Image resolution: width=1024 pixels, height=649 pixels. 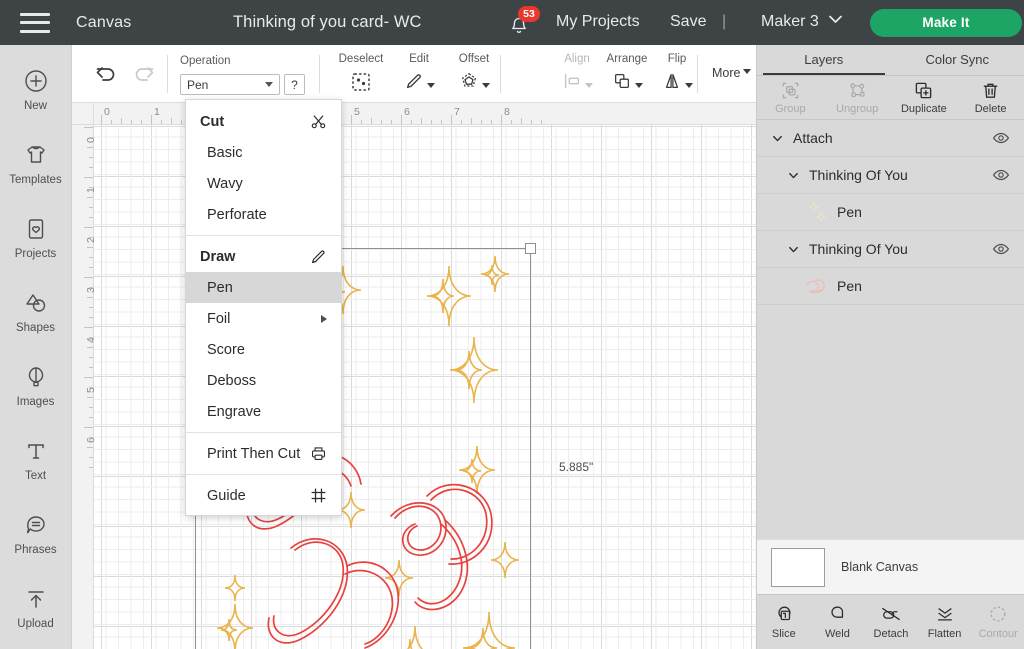 What do you see at coordinates (474, 74) in the screenshot?
I see `offset-button: Offset` at bounding box center [474, 74].